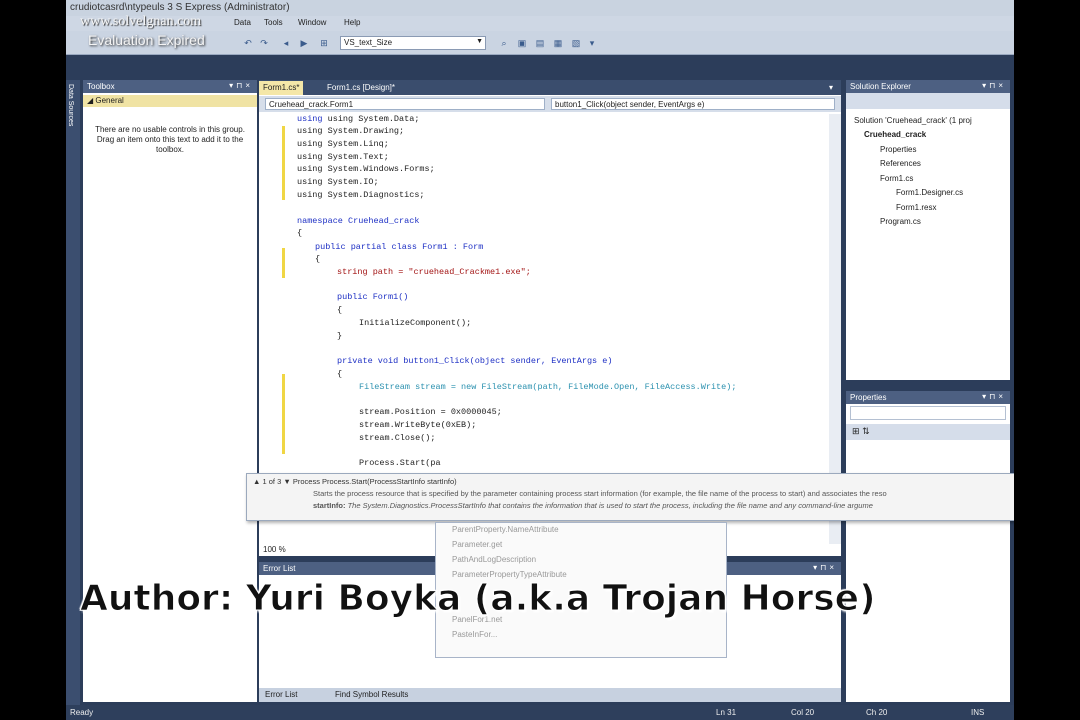 The height and width of the screenshot is (720, 1080). Describe the element at coordinates (868, 397) in the screenshot. I see `properties-title: Properties` at that location.